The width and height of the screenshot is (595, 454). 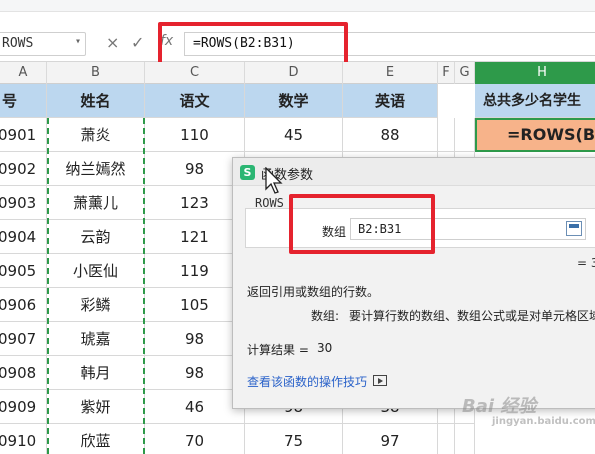 What do you see at coordinates (96, 286) in the screenshot?
I see `selection-marquee` at bounding box center [96, 286].